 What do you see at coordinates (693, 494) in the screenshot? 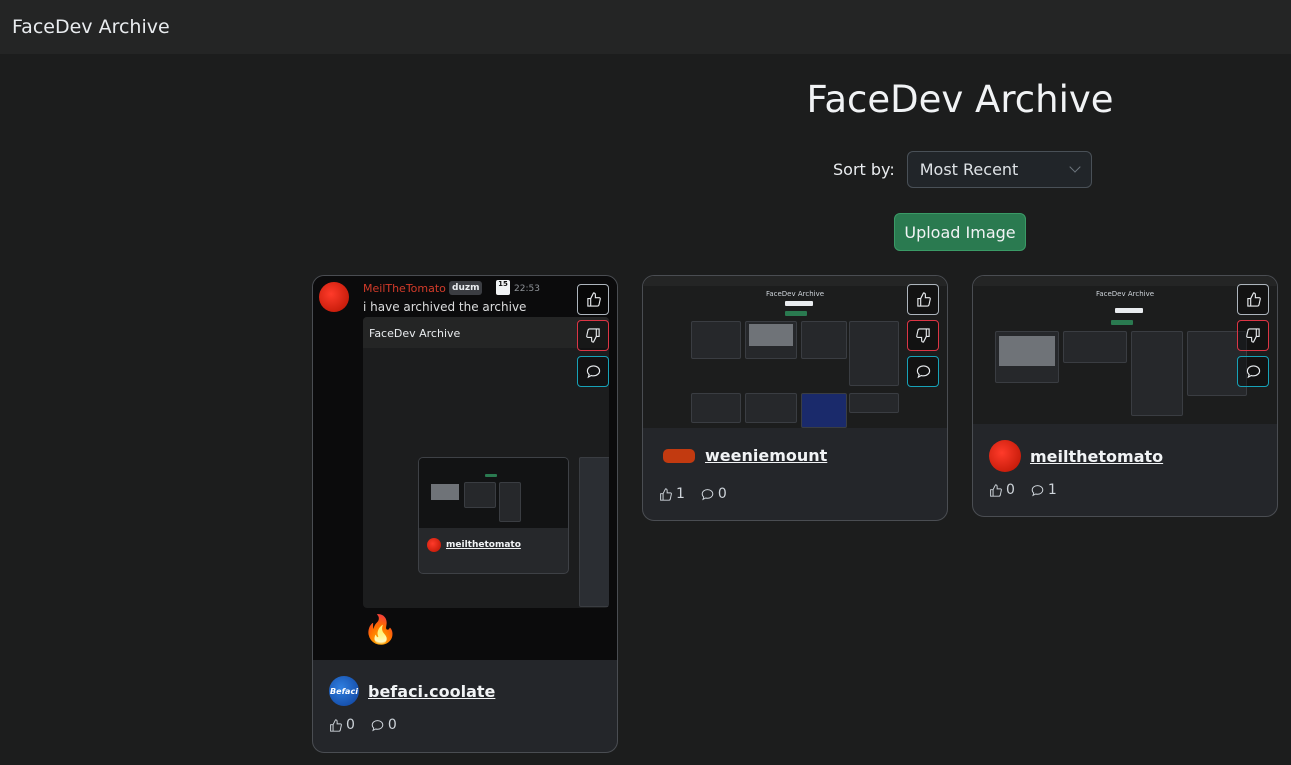
I see `post-stats: 1 0` at bounding box center [693, 494].